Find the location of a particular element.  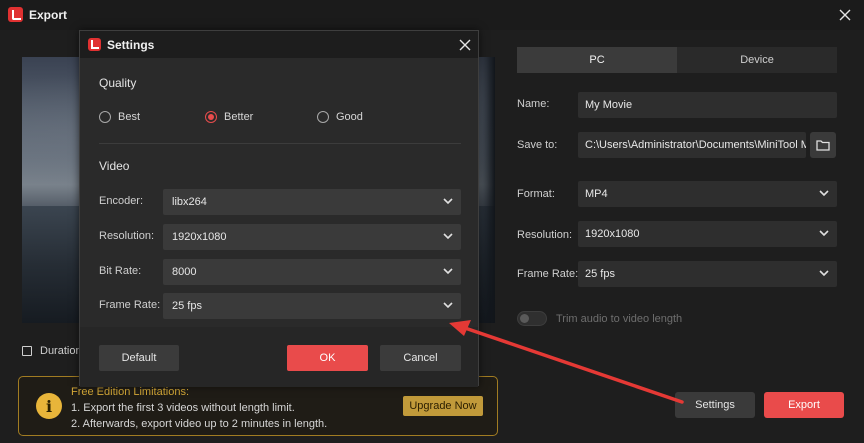

quality-heading: Quality is located at coordinates (118, 83).